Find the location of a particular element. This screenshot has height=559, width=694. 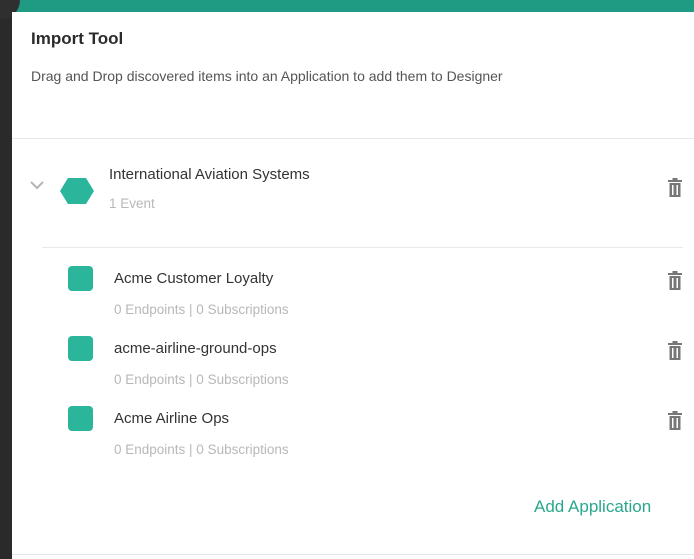

domain-name: International Aviation Systems is located at coordinates (209, 174).